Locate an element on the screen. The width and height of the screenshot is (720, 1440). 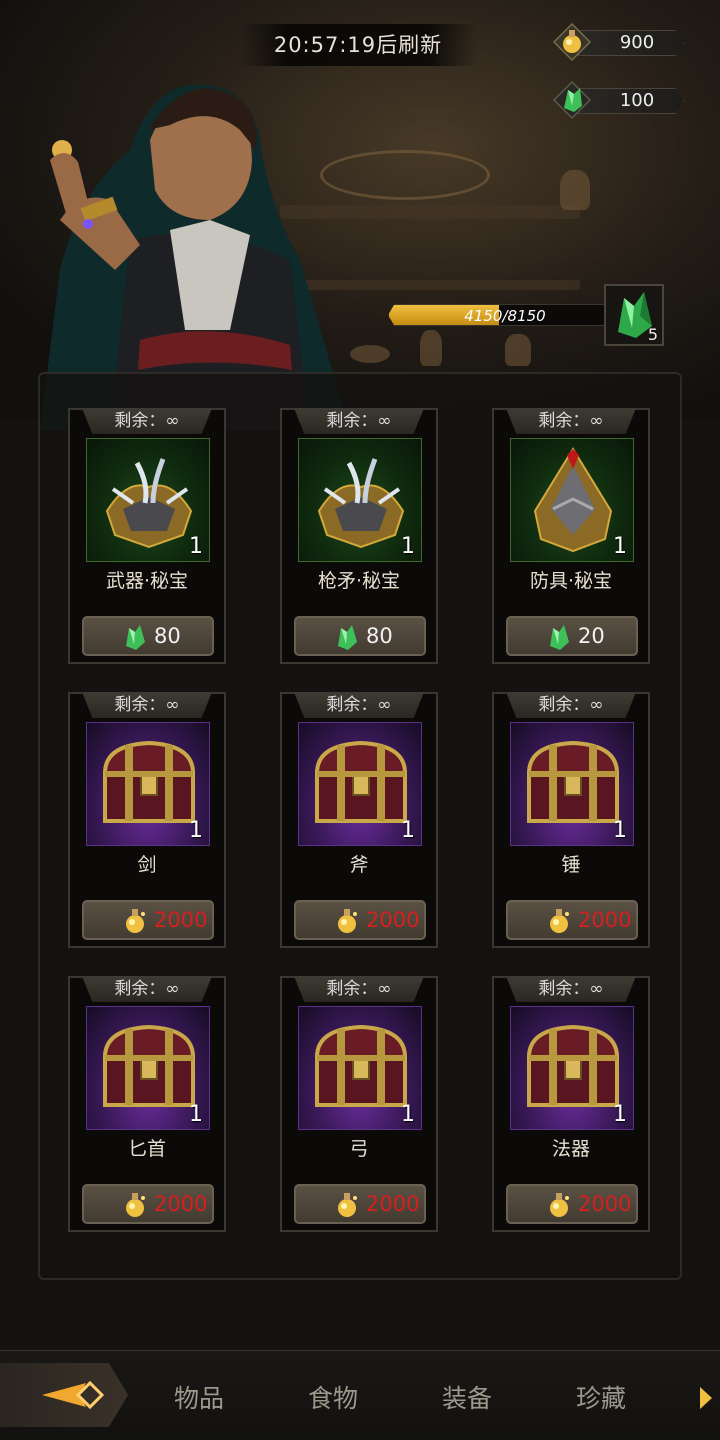
item-name: 剑 is located at coordinates (147, 865).